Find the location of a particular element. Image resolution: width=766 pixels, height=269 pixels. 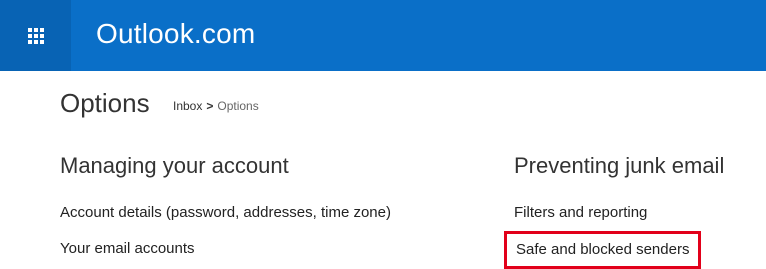

preventing-junk-heading: Preventing junk email is located at coordinates (619, 165).